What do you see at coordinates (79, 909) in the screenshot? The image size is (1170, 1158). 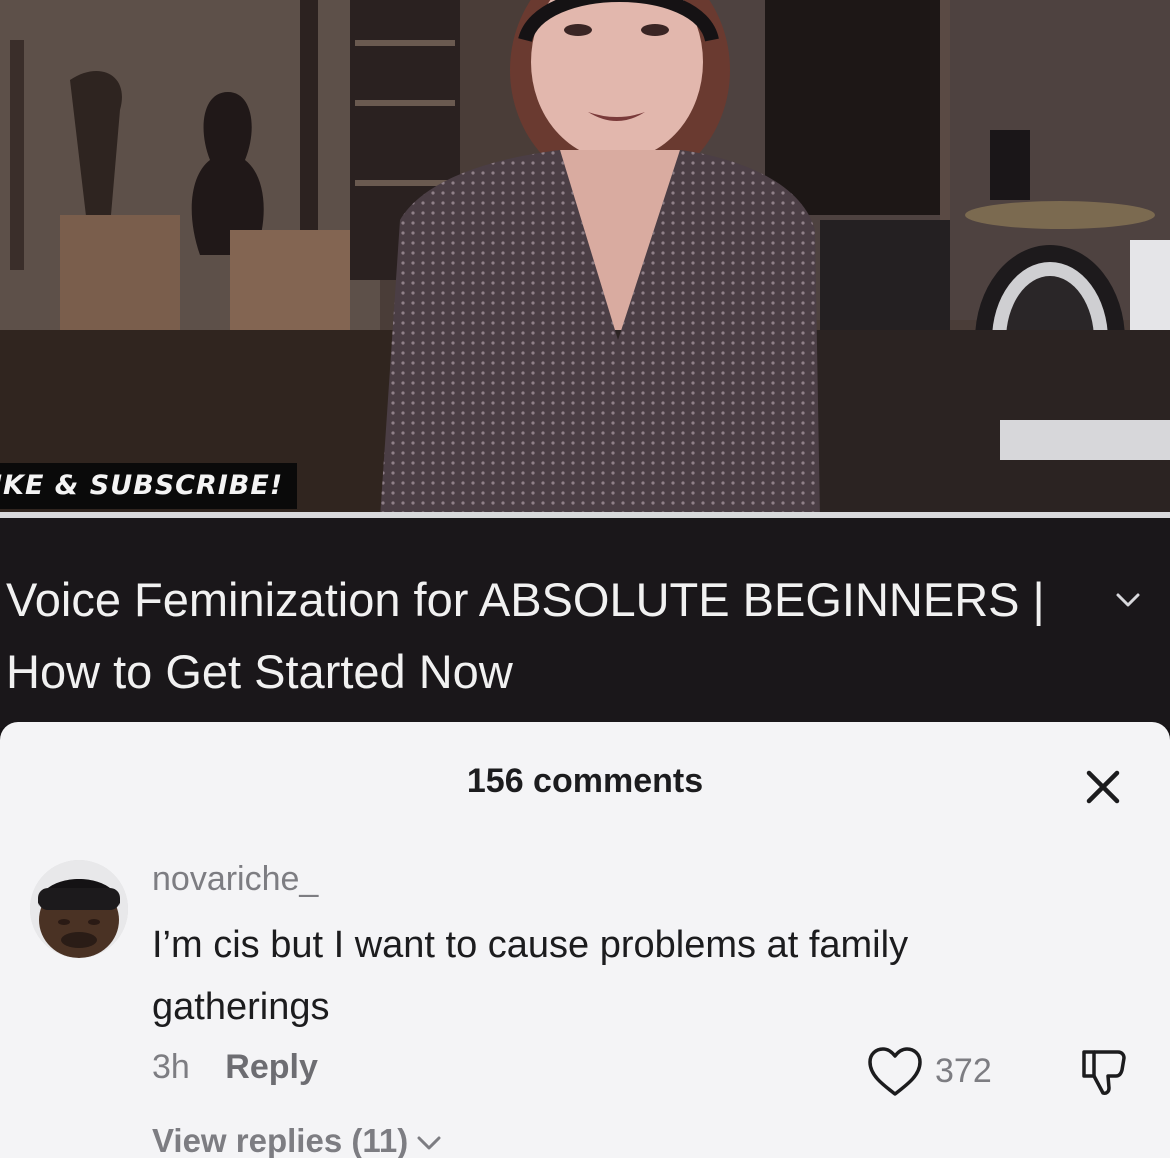 I see `avatar` at bounding box center [79, 909].